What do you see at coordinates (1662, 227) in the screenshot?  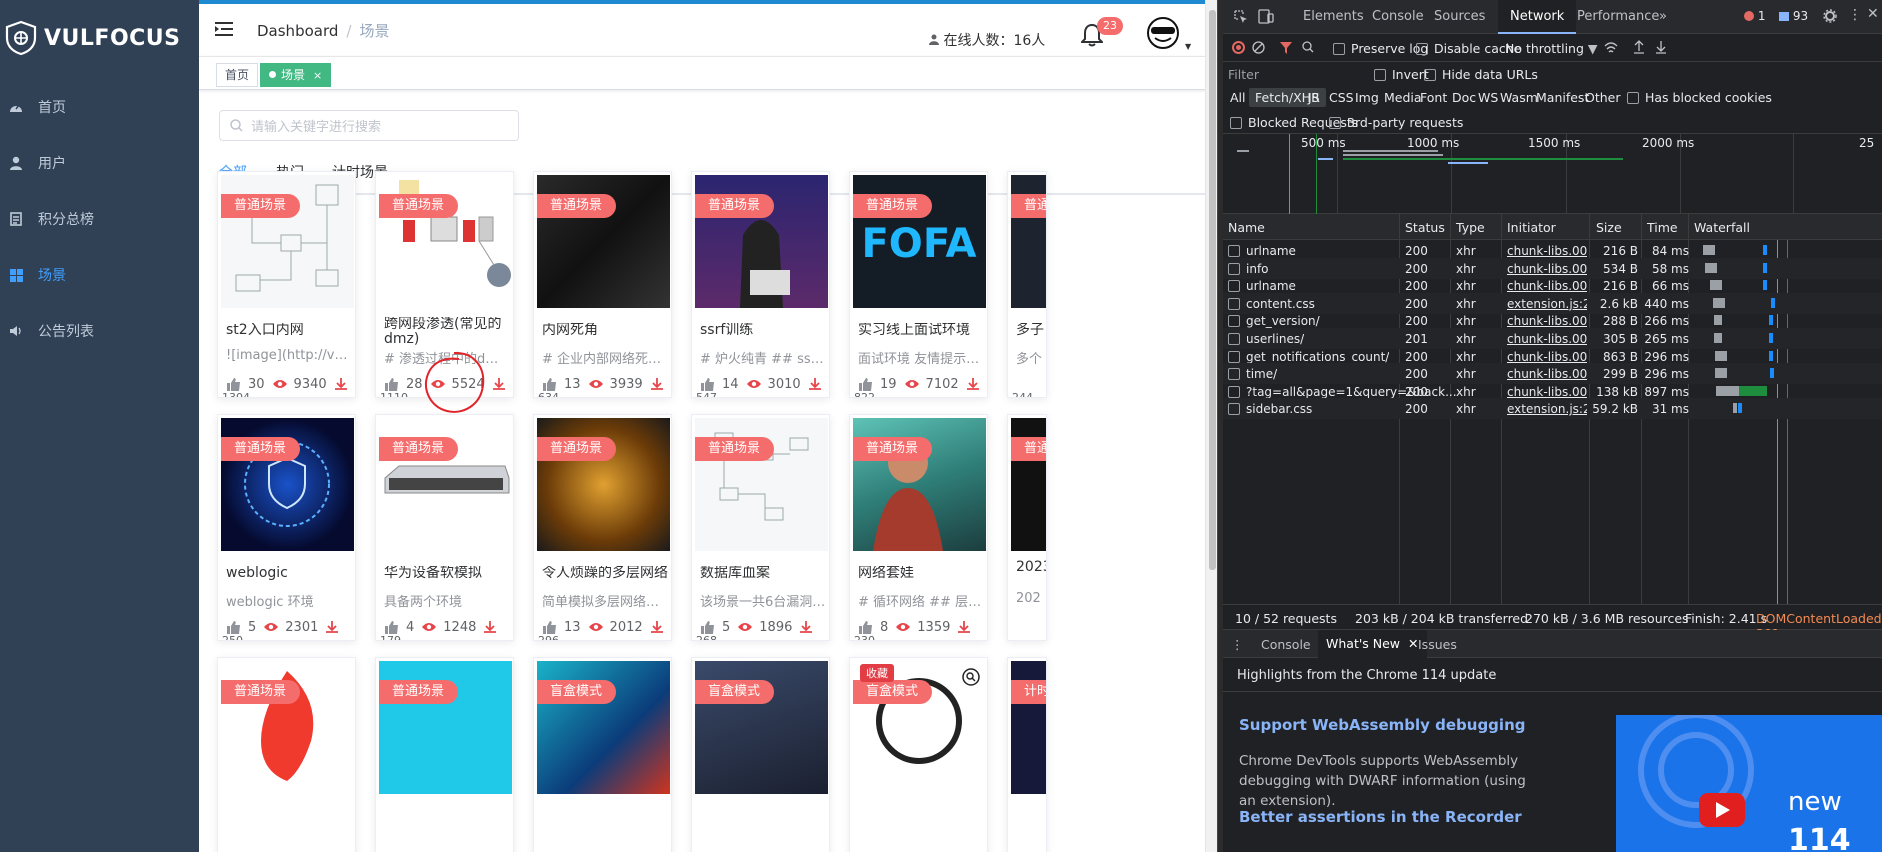 I see `col-time: Time` at bounding box center [1662, 227].